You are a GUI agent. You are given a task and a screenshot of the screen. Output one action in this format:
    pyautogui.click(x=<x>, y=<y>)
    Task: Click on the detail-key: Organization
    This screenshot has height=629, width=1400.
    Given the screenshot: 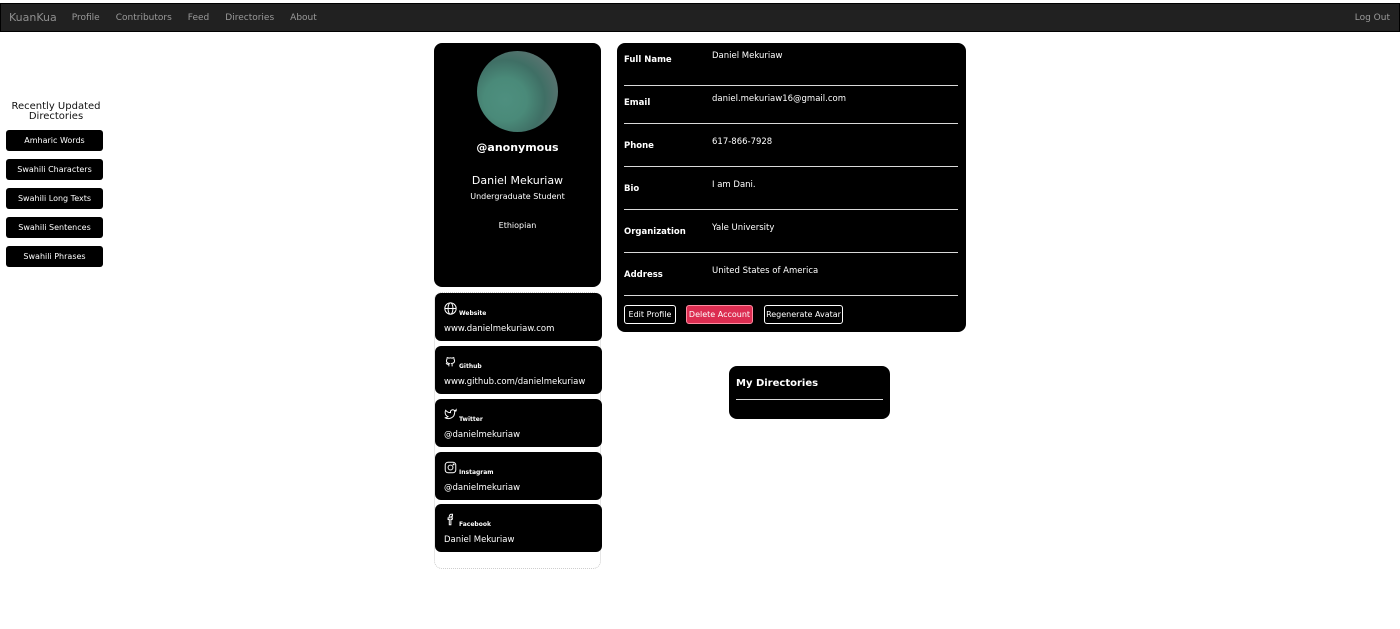 What is the action you would take?
    pyautogui.click(x=655, y=232)
    